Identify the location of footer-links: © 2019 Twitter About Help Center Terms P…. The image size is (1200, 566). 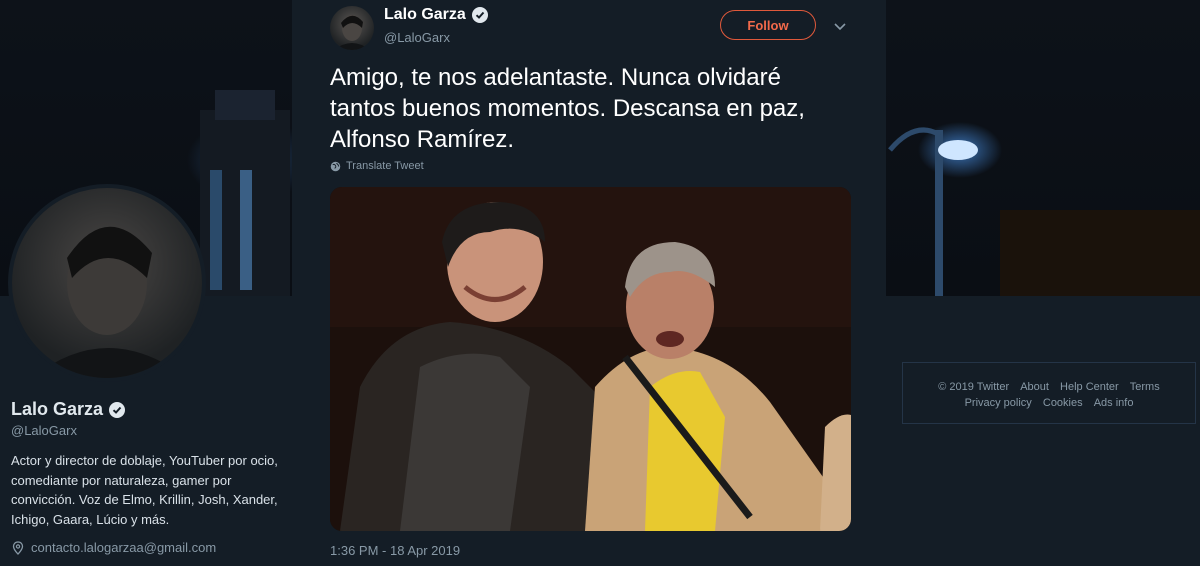
(1049, 393).